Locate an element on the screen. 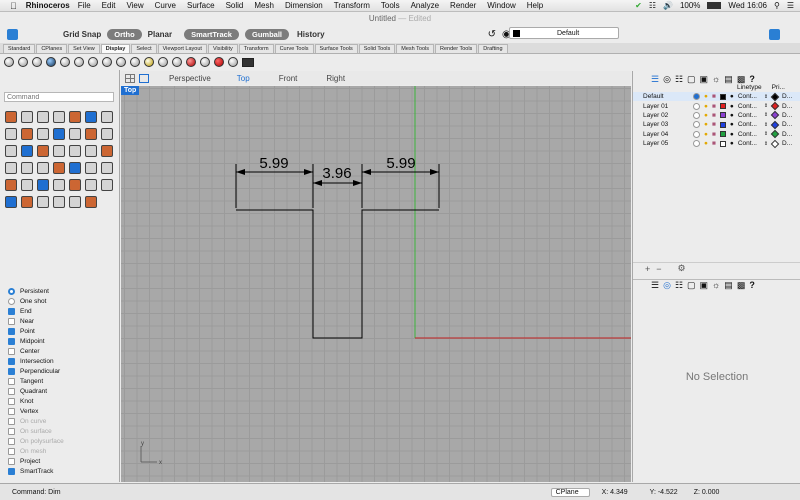 Image resolution: width=800 pixels, height=500 pixels. extend-tool-icon is located at coordinates (75, 134).